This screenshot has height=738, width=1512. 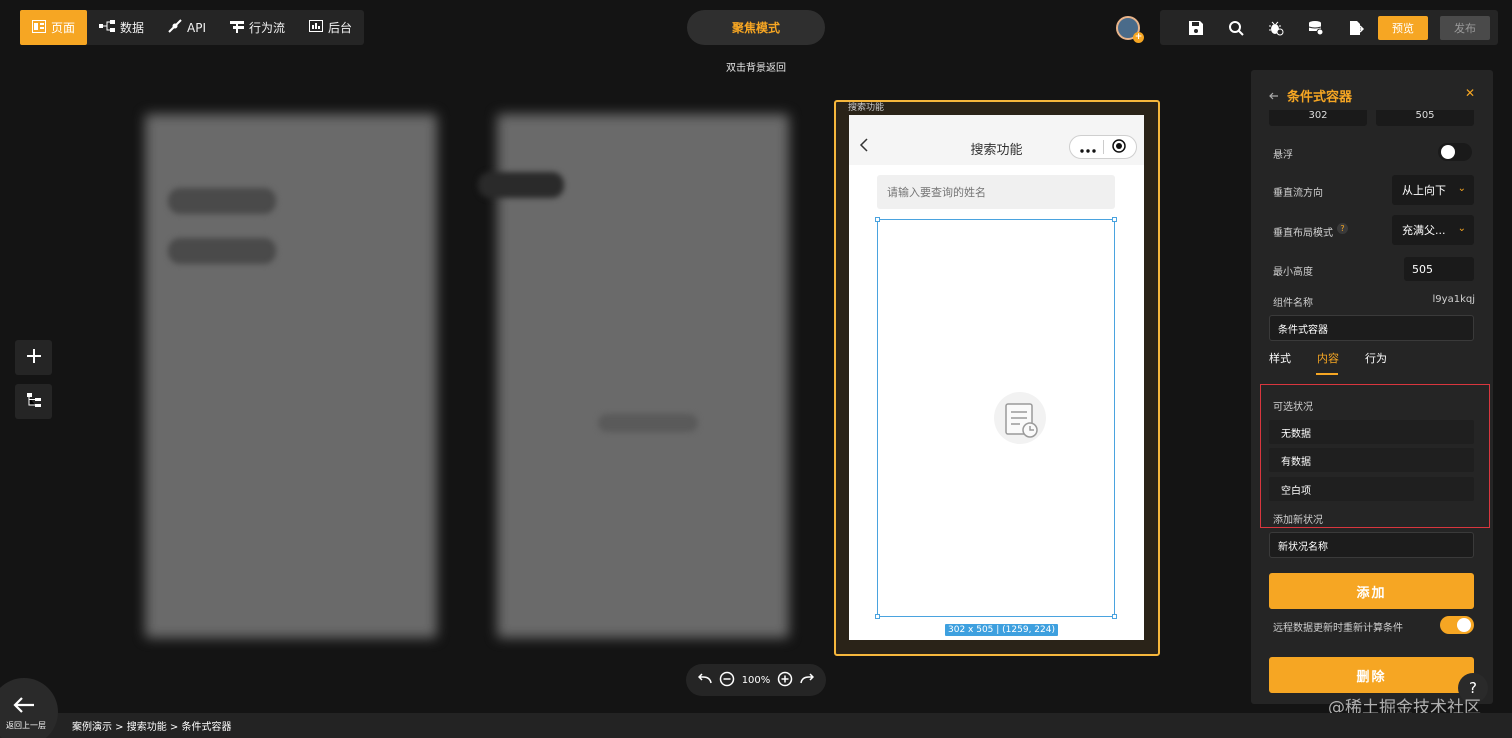 What do you see at coordinates (807, 680) in the screenshot?
I see `redo-icon` at bounding box center [807, 680].